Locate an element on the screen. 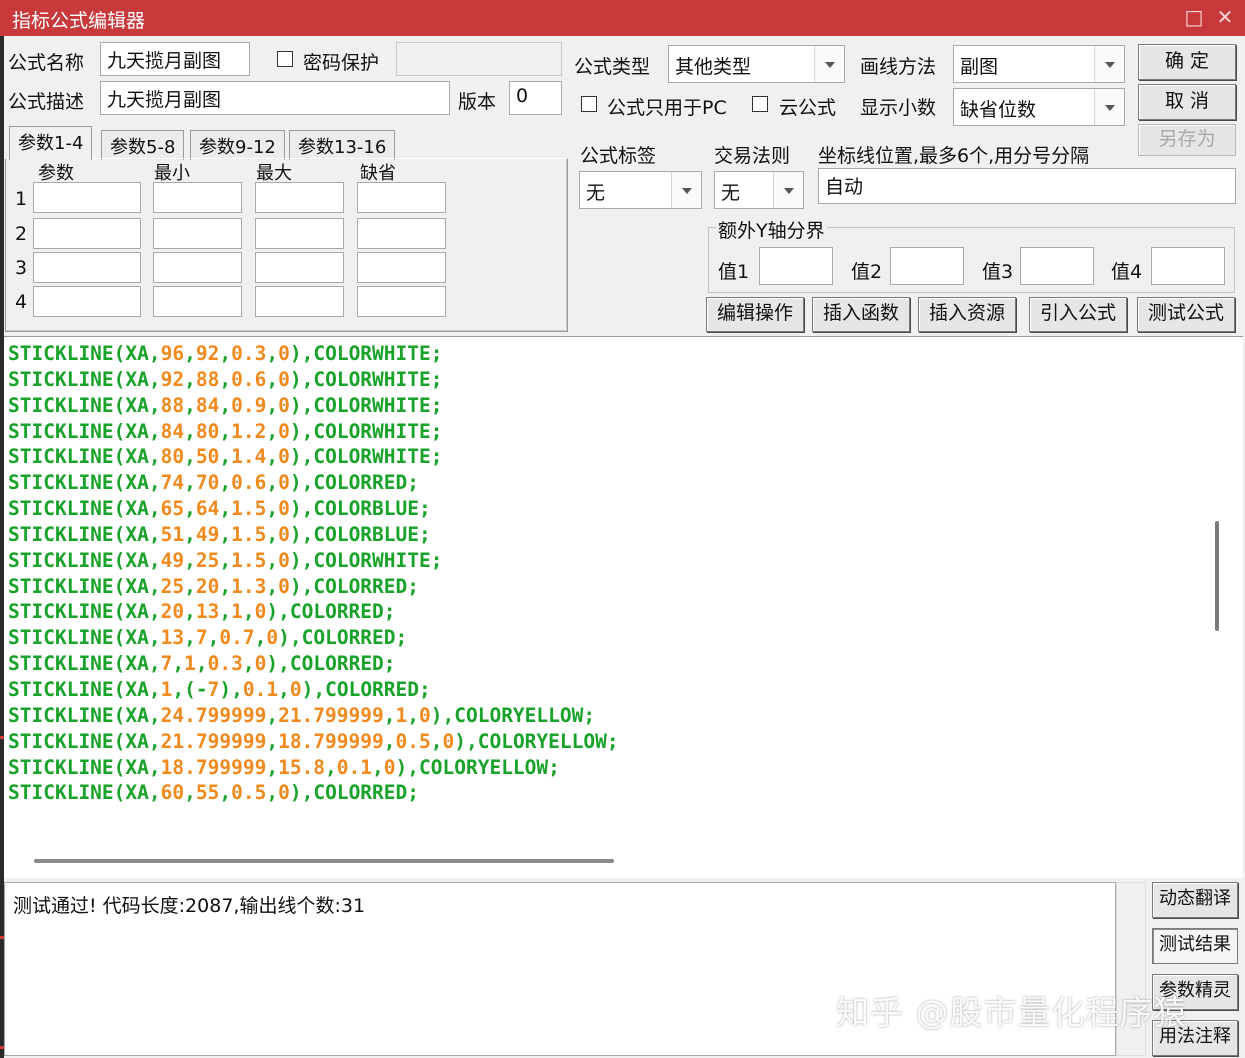  tab-params-13-16: 参数13-16 is located at coordinates (342, 145).